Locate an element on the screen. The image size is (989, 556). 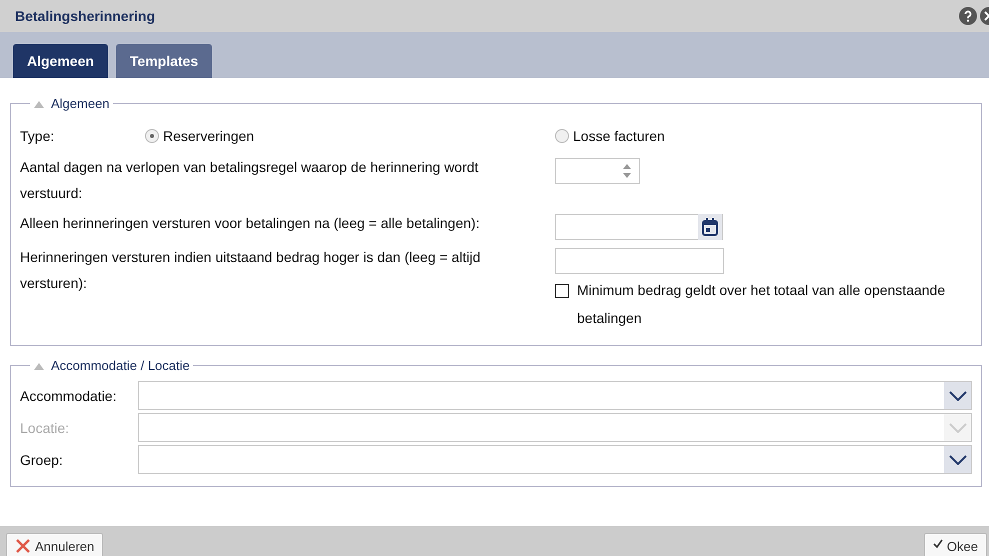
ok-button: Okee is located at coordinates (955, 544).